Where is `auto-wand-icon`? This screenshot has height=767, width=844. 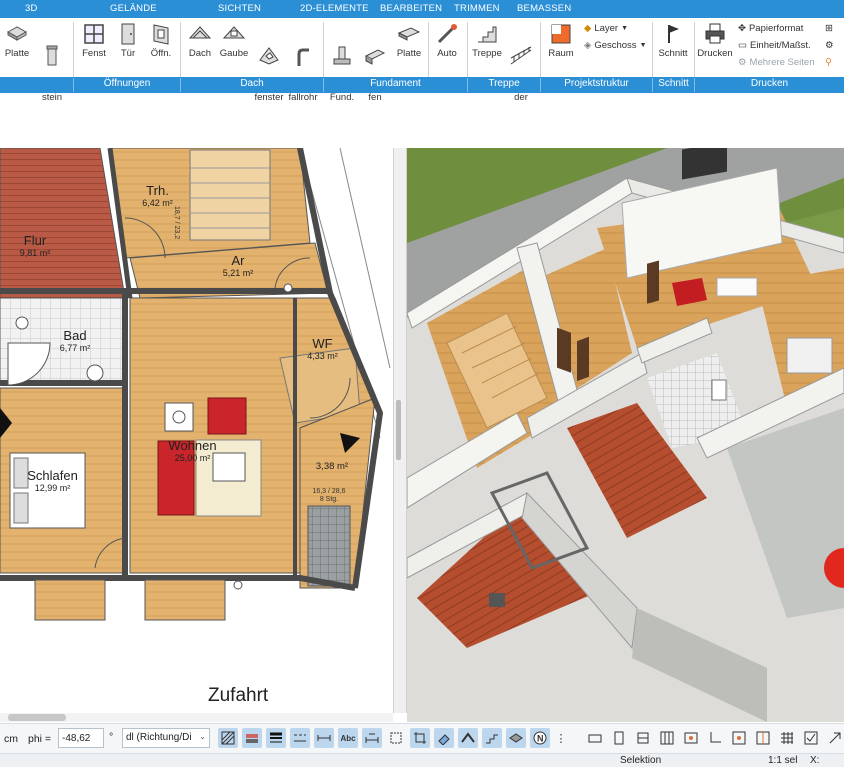
auto-wand-icon is located at coordinates (447, 34).